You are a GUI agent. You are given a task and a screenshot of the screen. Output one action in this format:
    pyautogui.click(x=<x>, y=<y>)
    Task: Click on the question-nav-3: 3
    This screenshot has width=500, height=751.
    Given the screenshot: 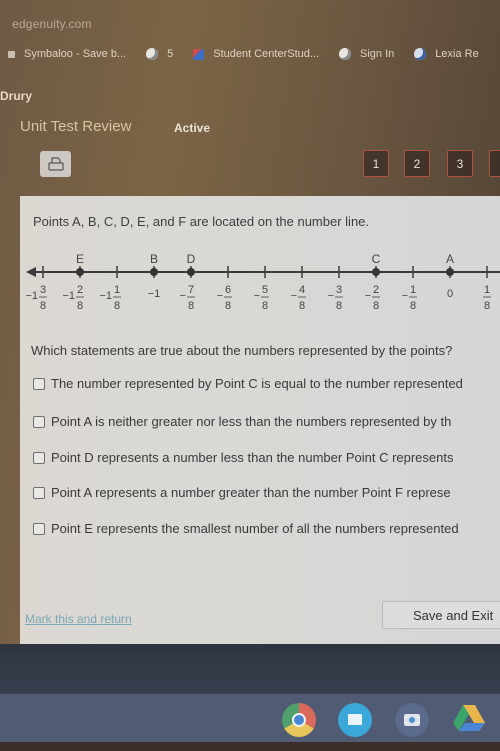 What is the action you would take?
    pyautogui.click(x=460, y=163)
    